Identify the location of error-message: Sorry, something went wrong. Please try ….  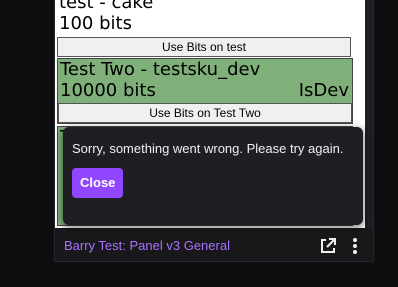
(208, 148).